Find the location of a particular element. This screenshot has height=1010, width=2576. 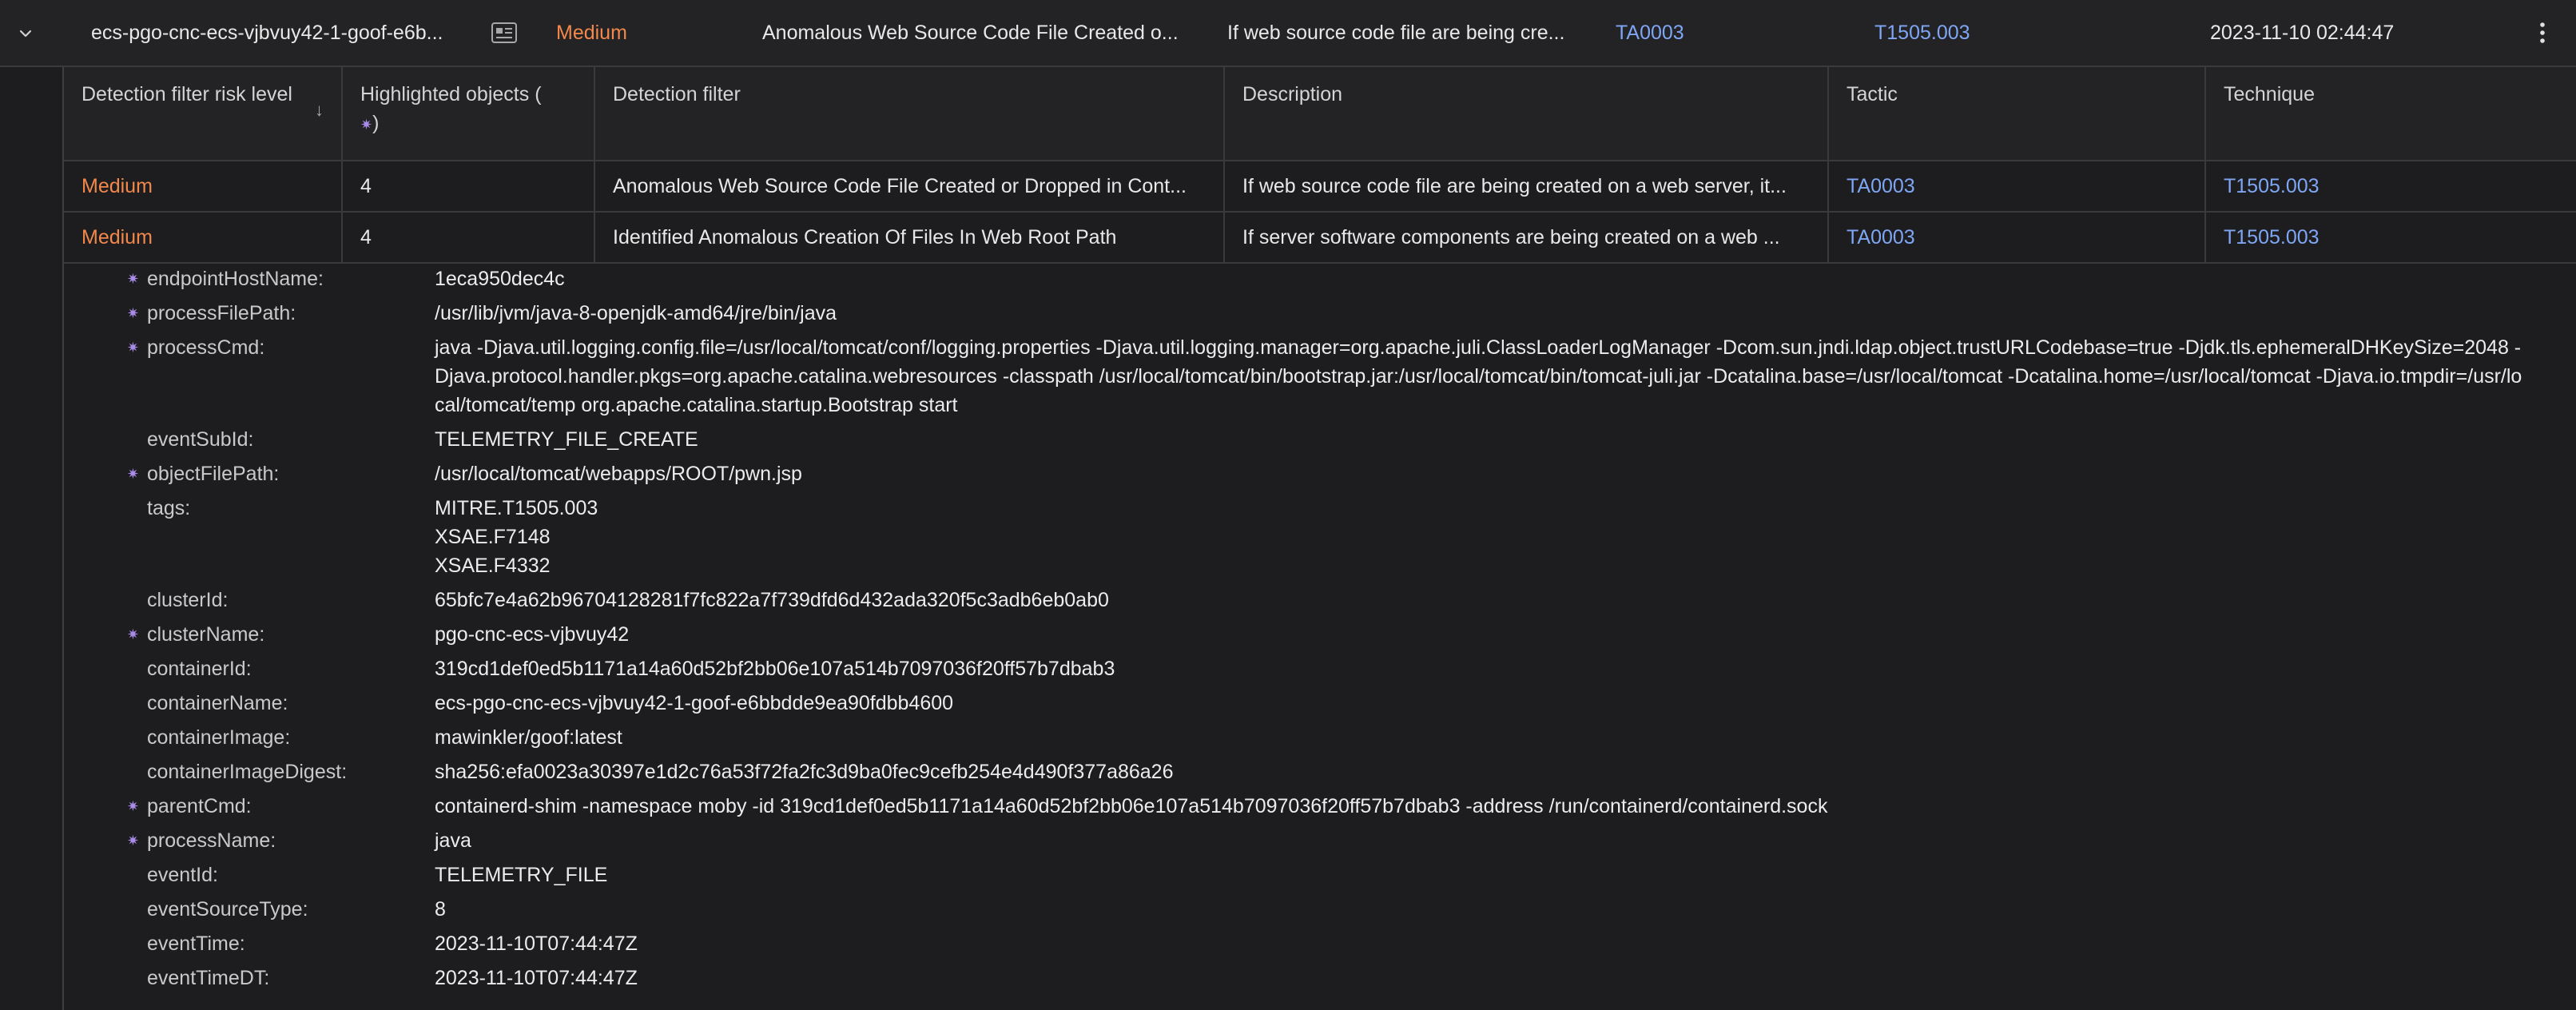

field-value-event-time-dt: 2023-11-10T07:44:47Z is located at coordinates (1482, 978).